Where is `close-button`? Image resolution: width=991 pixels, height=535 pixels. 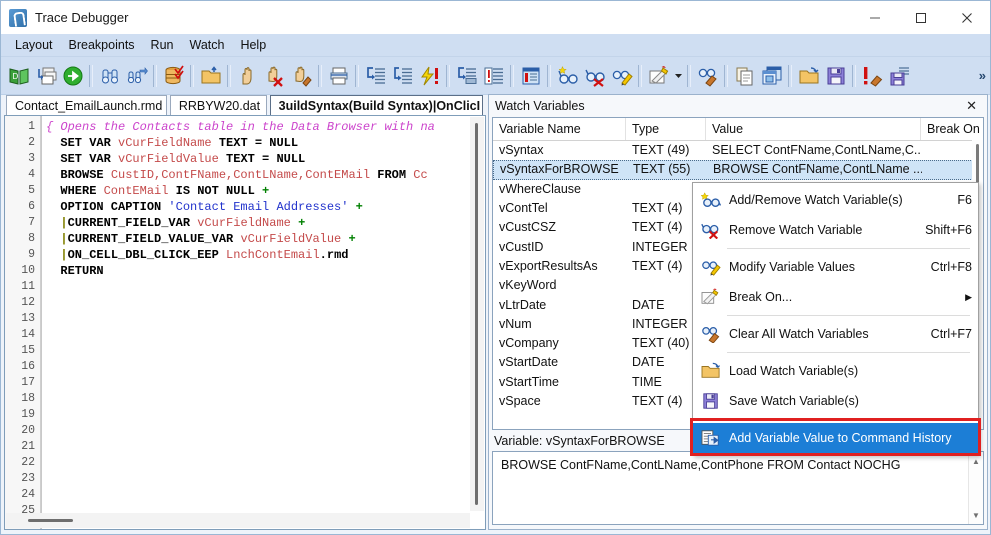 close-button is located at coordinates (967, 17).